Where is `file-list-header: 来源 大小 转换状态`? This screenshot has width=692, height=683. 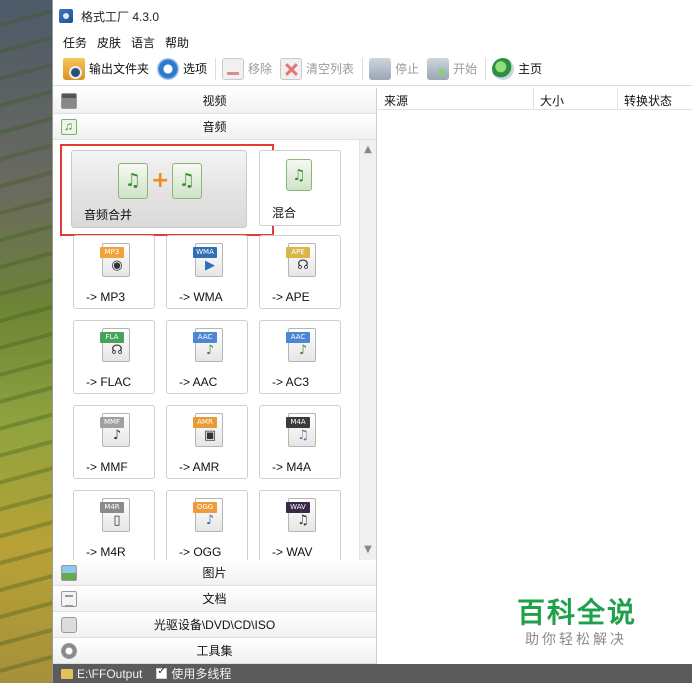 file-list-header: 来源 大小 转换状态 is located at coordinates (535, 99).